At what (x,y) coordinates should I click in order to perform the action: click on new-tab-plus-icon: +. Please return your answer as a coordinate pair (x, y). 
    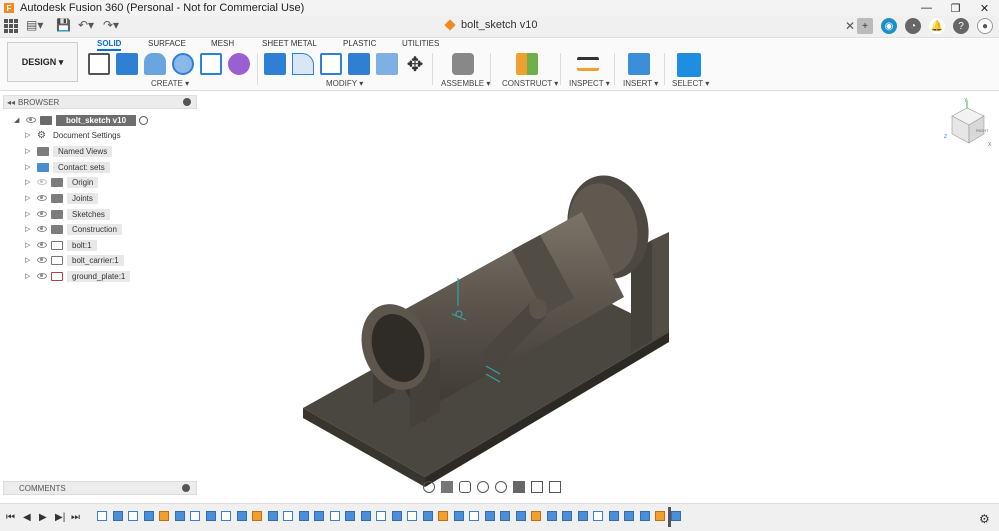
    Looking at the image, I should click on (865, 26).